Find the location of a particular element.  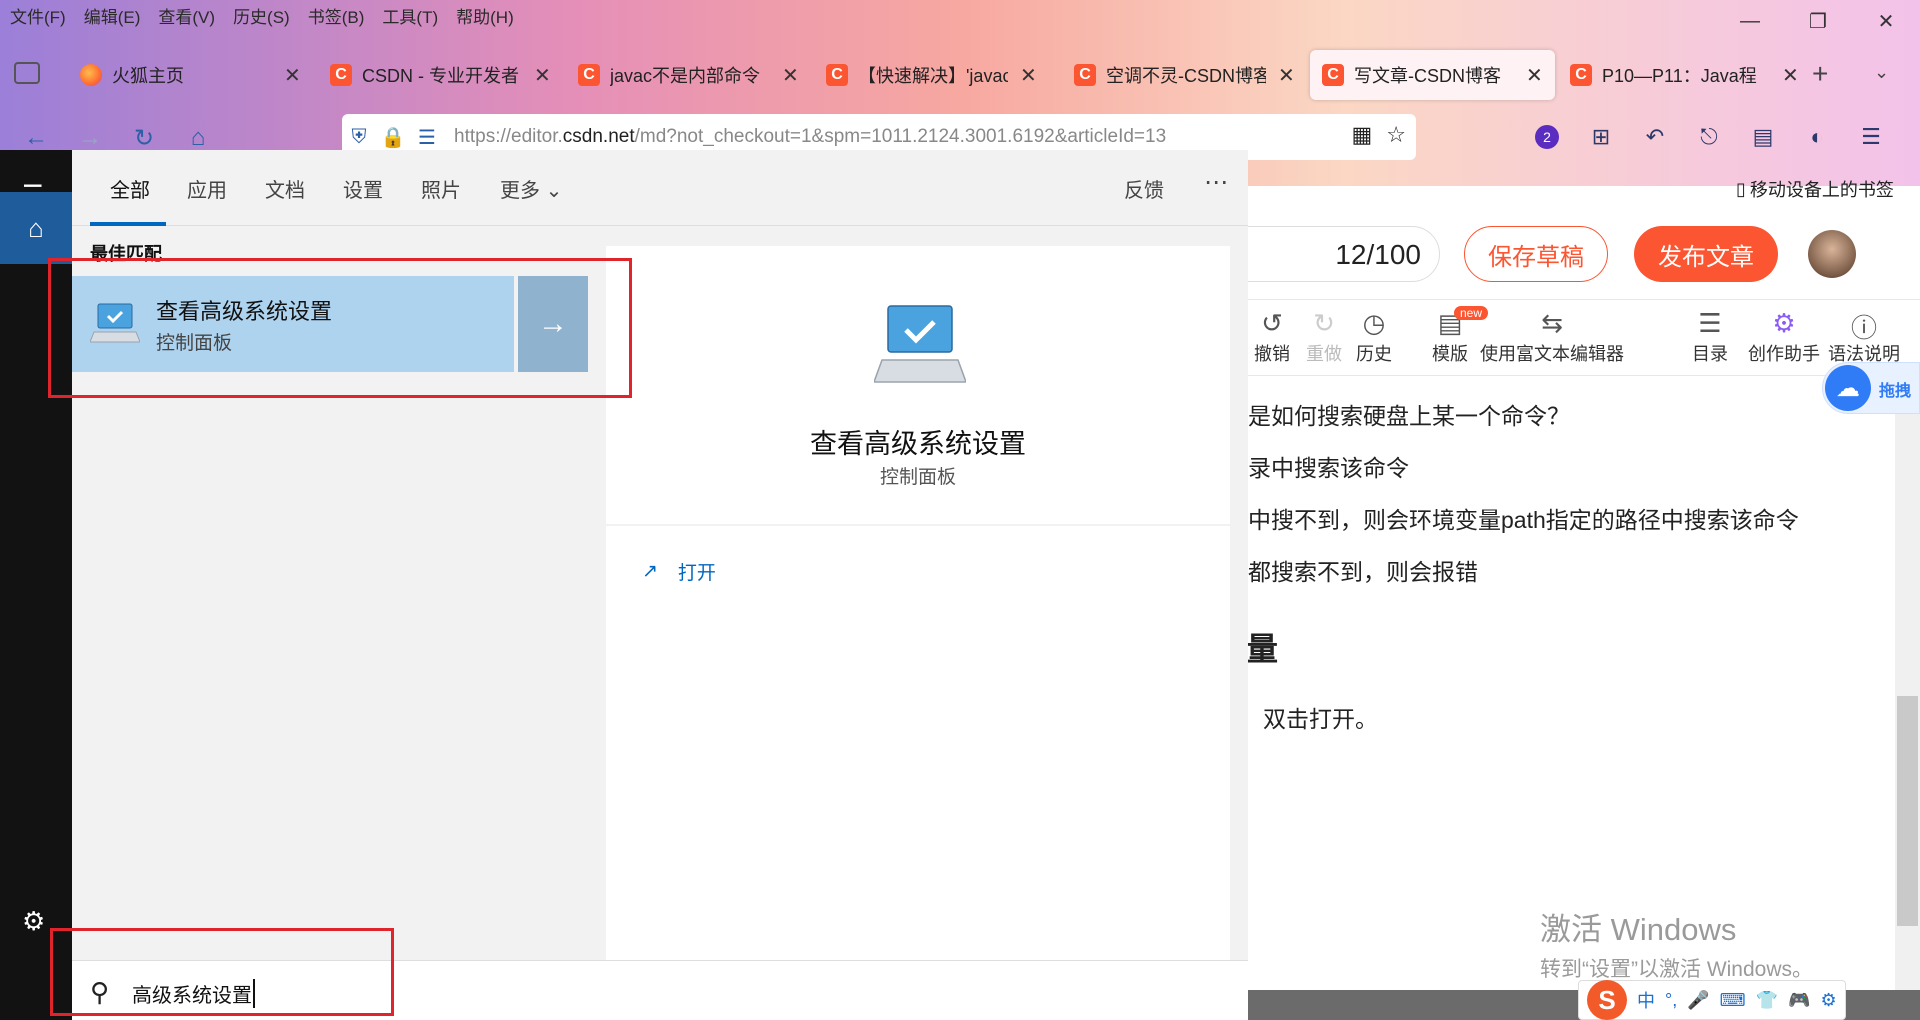

computer-large-icon is located at coordinates (920, 344).